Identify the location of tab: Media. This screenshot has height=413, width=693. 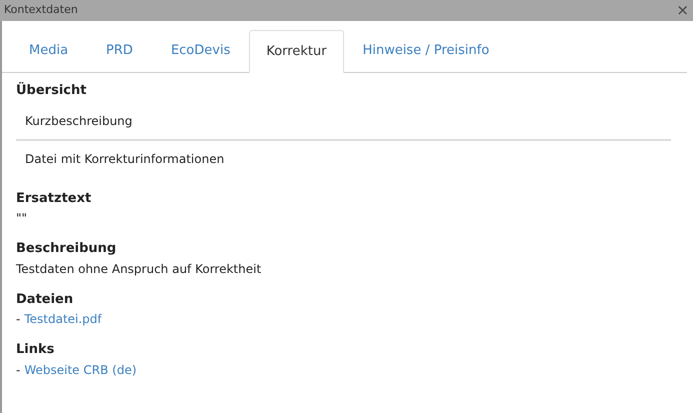
(49, 50).